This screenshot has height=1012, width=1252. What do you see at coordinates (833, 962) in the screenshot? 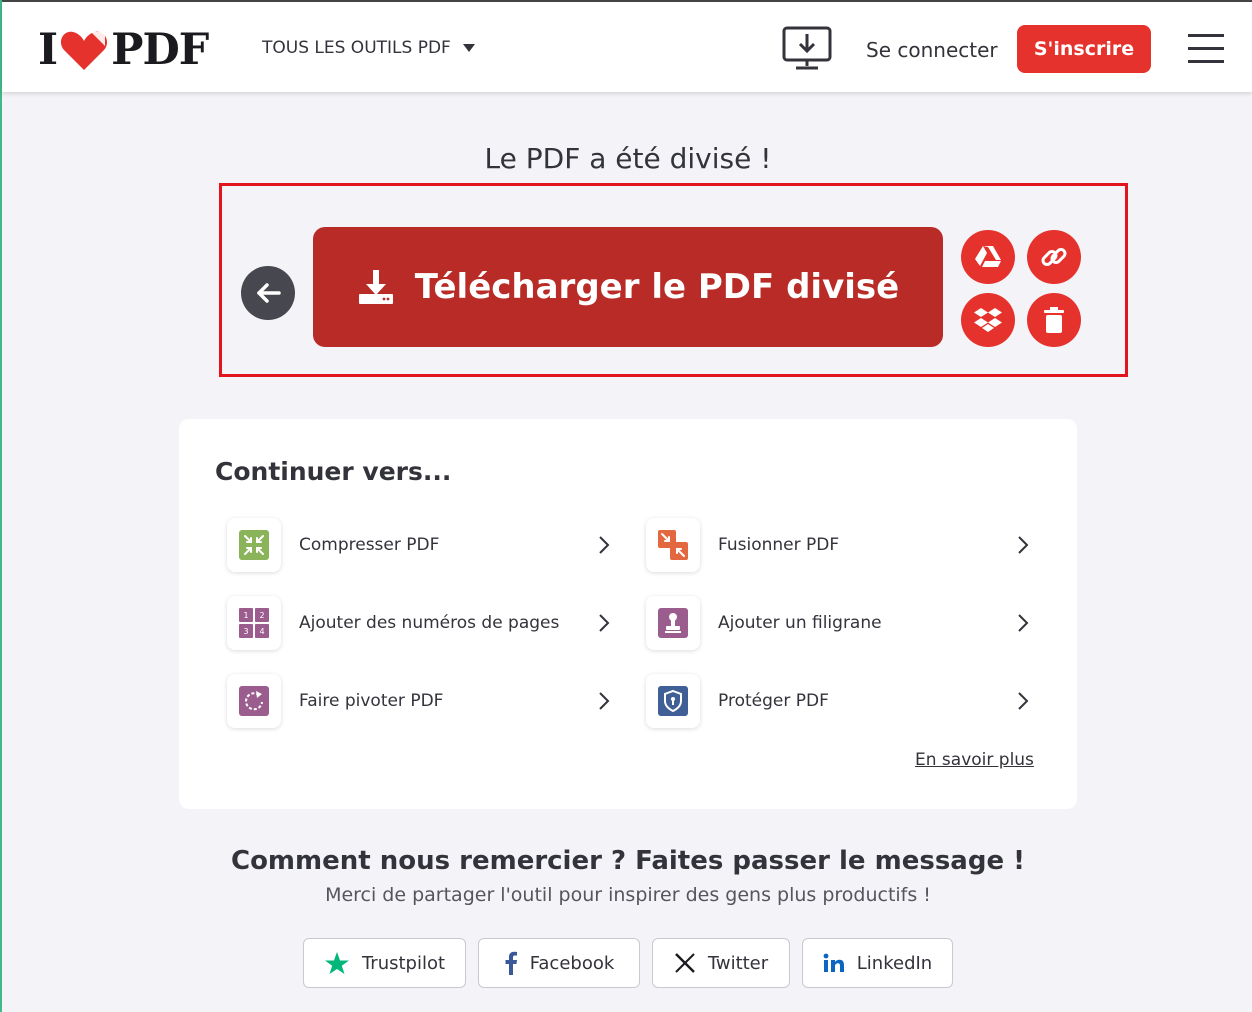
I see `linkedin-icon` at bounding box center [833, 962].